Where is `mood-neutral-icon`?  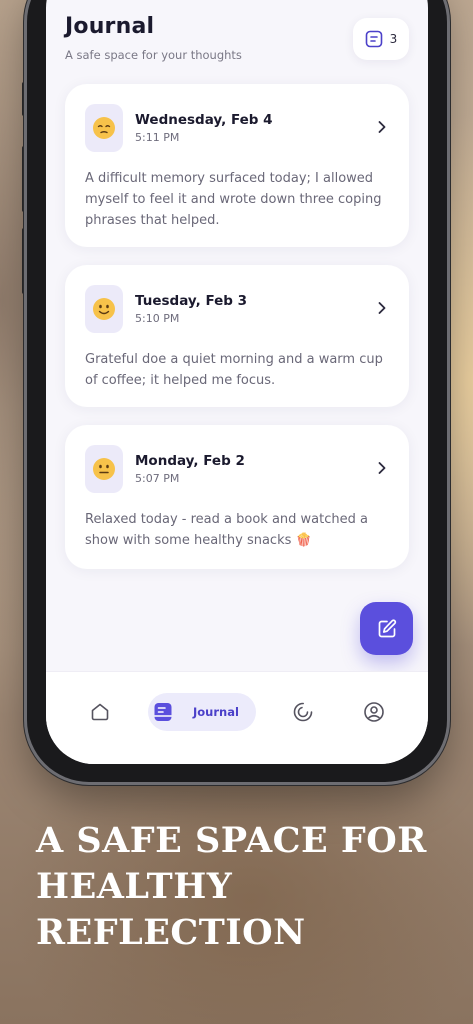
mood-neutral-icon is located at coordinates (104, 469).